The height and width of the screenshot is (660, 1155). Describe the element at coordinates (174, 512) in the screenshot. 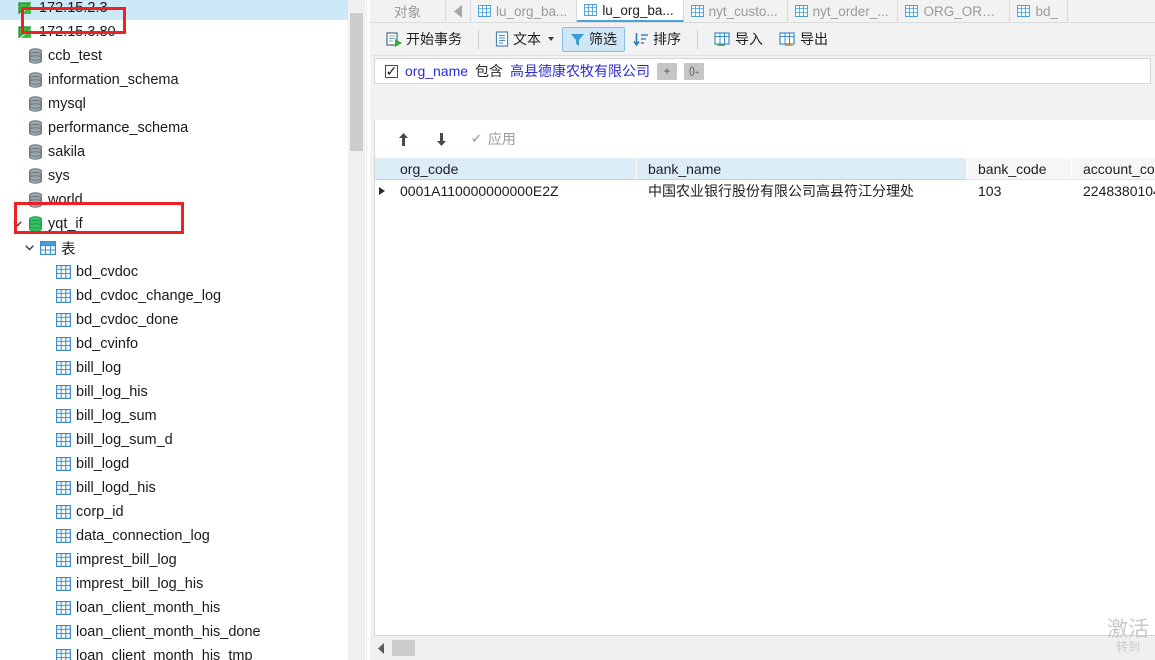

I see `tree-item-corp_id: corp_id` at that location.